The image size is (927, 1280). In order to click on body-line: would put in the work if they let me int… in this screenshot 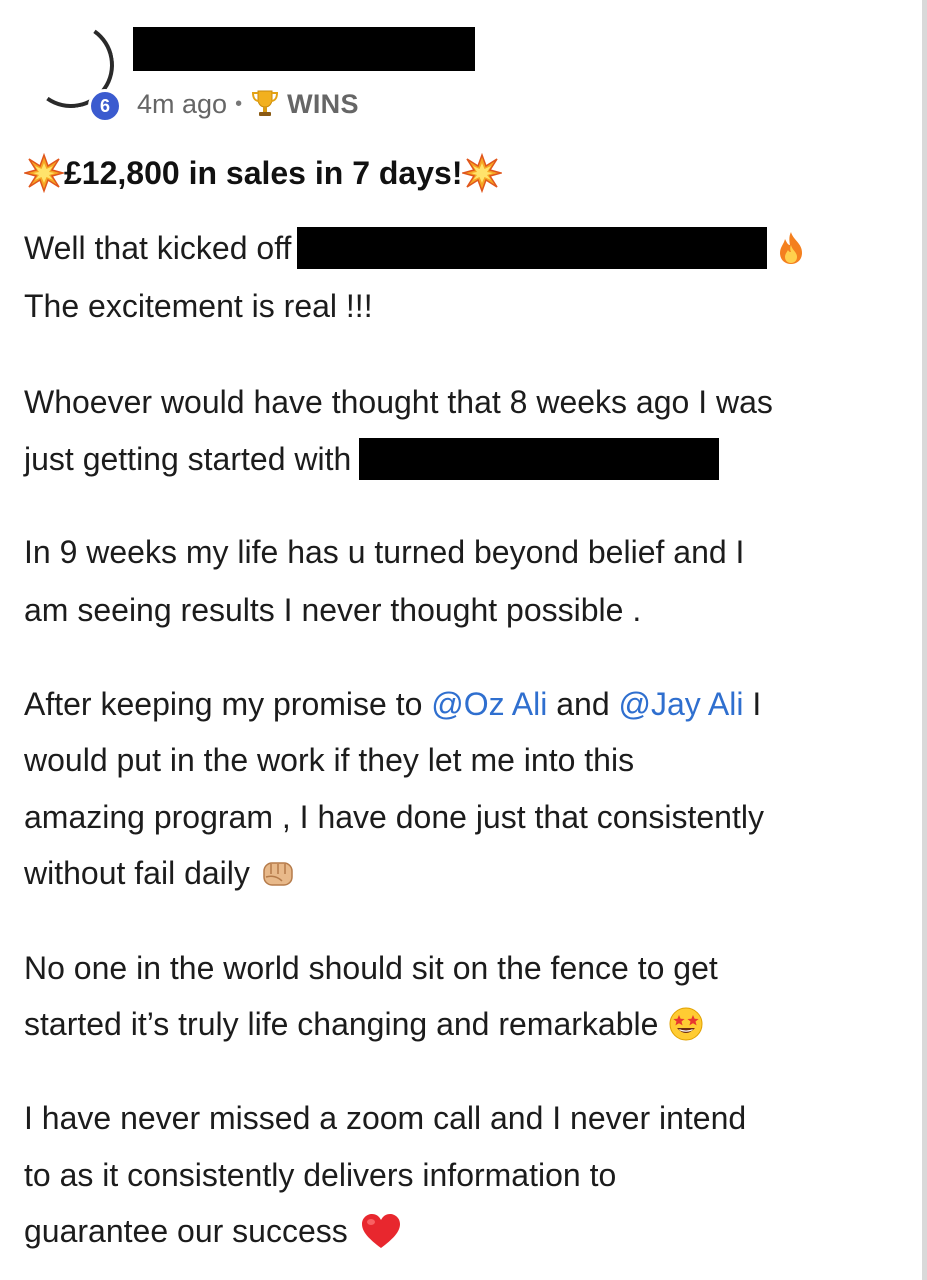, I will do `click(329, 760)`.